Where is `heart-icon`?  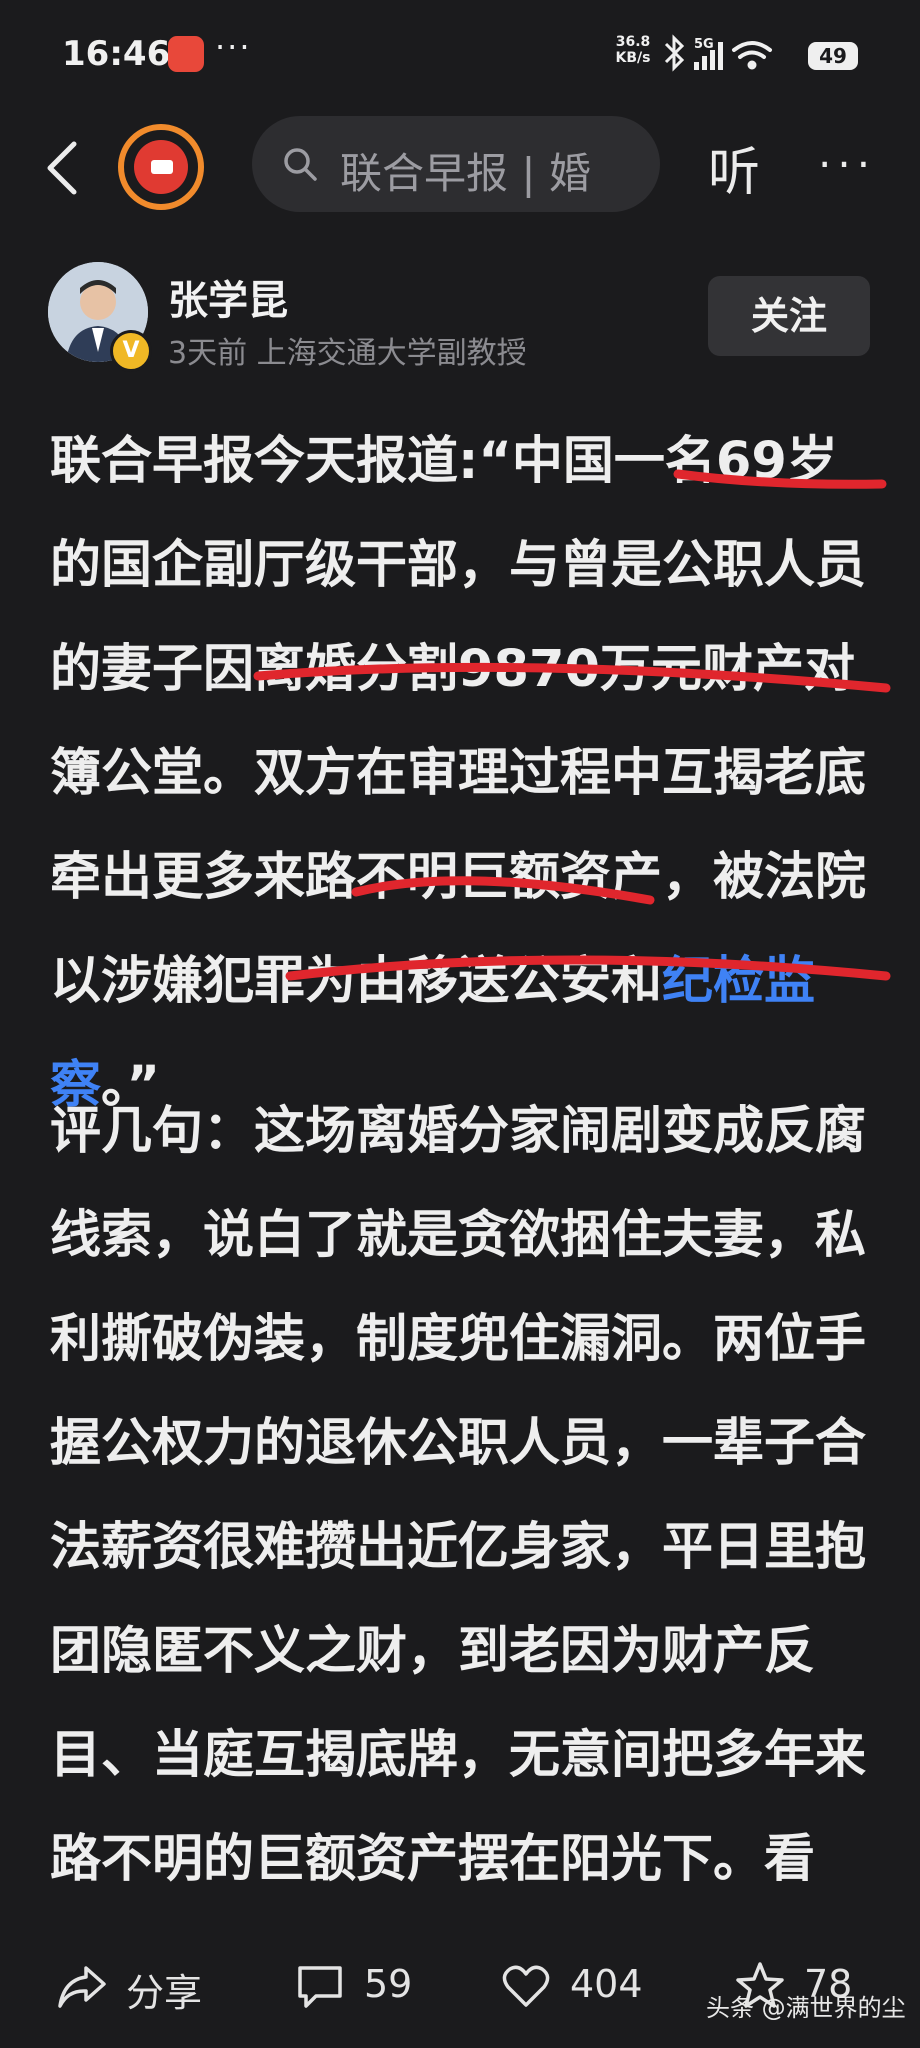
heart-icon is located at coordinates (526, 1986).